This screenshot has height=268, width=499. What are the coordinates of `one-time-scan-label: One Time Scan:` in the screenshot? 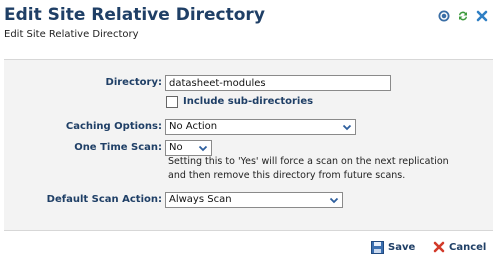 It's located at (118, 147).